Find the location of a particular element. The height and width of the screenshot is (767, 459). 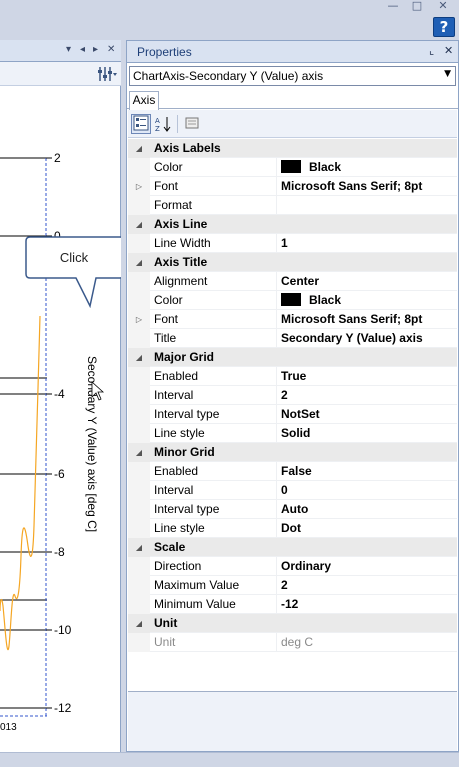

property-row: Line style Solid is located at coordinates (292, 433).